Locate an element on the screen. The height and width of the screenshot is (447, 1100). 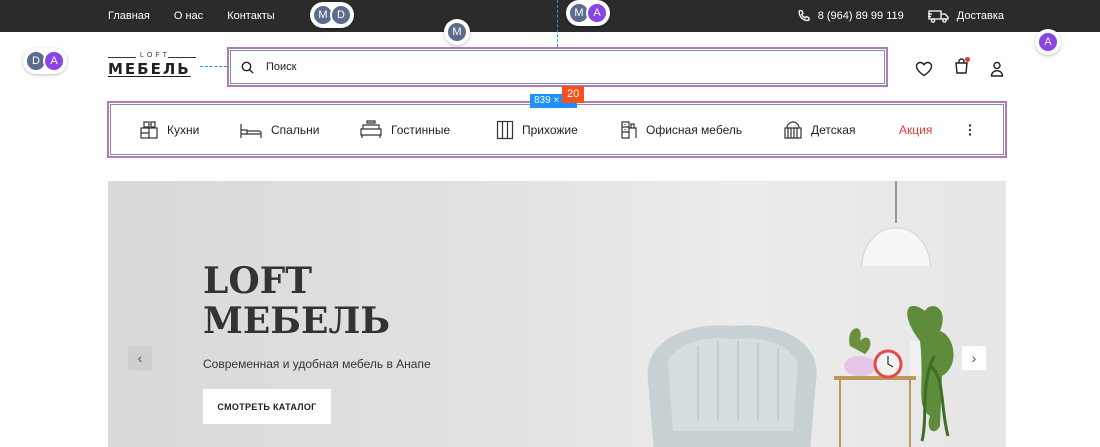
next-slide-button: › is located at coordinates (974, 358).